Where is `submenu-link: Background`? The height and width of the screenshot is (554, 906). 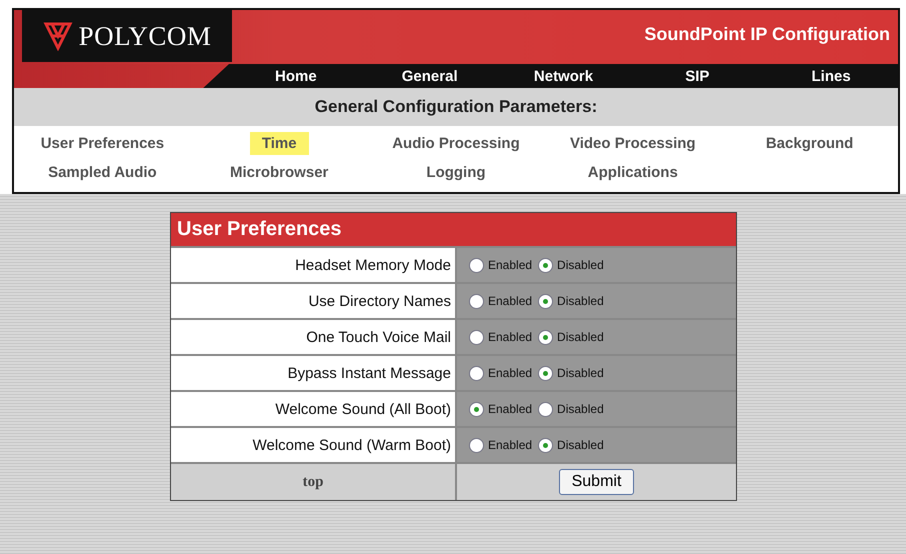 submenu-link: Background is located at coordinates (810, 143).